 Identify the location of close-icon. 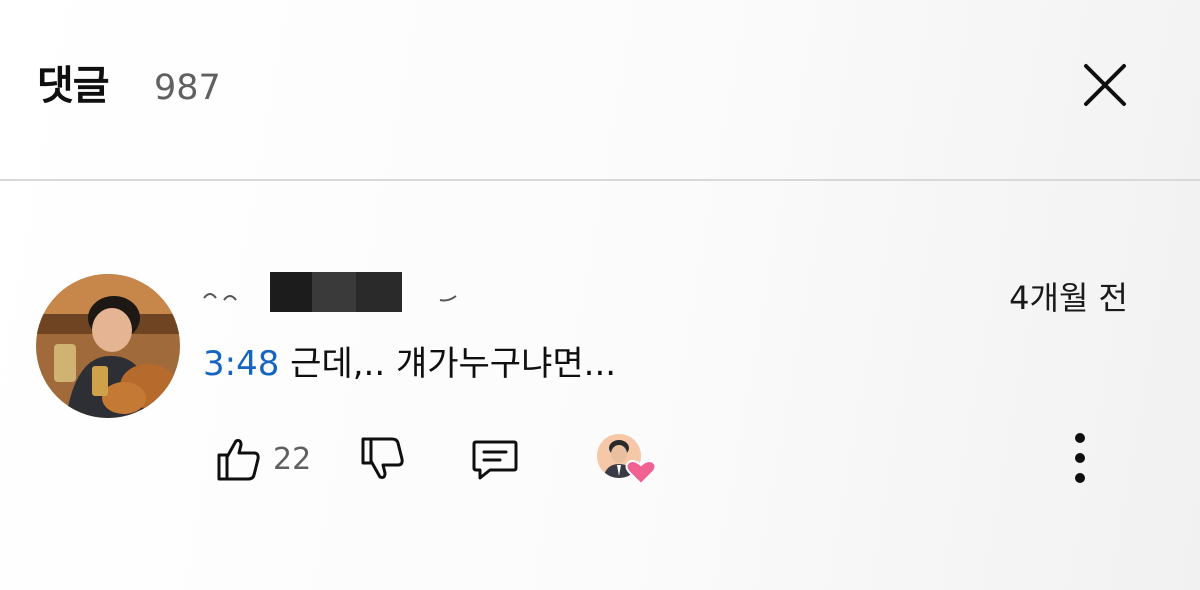
(1105, 85).